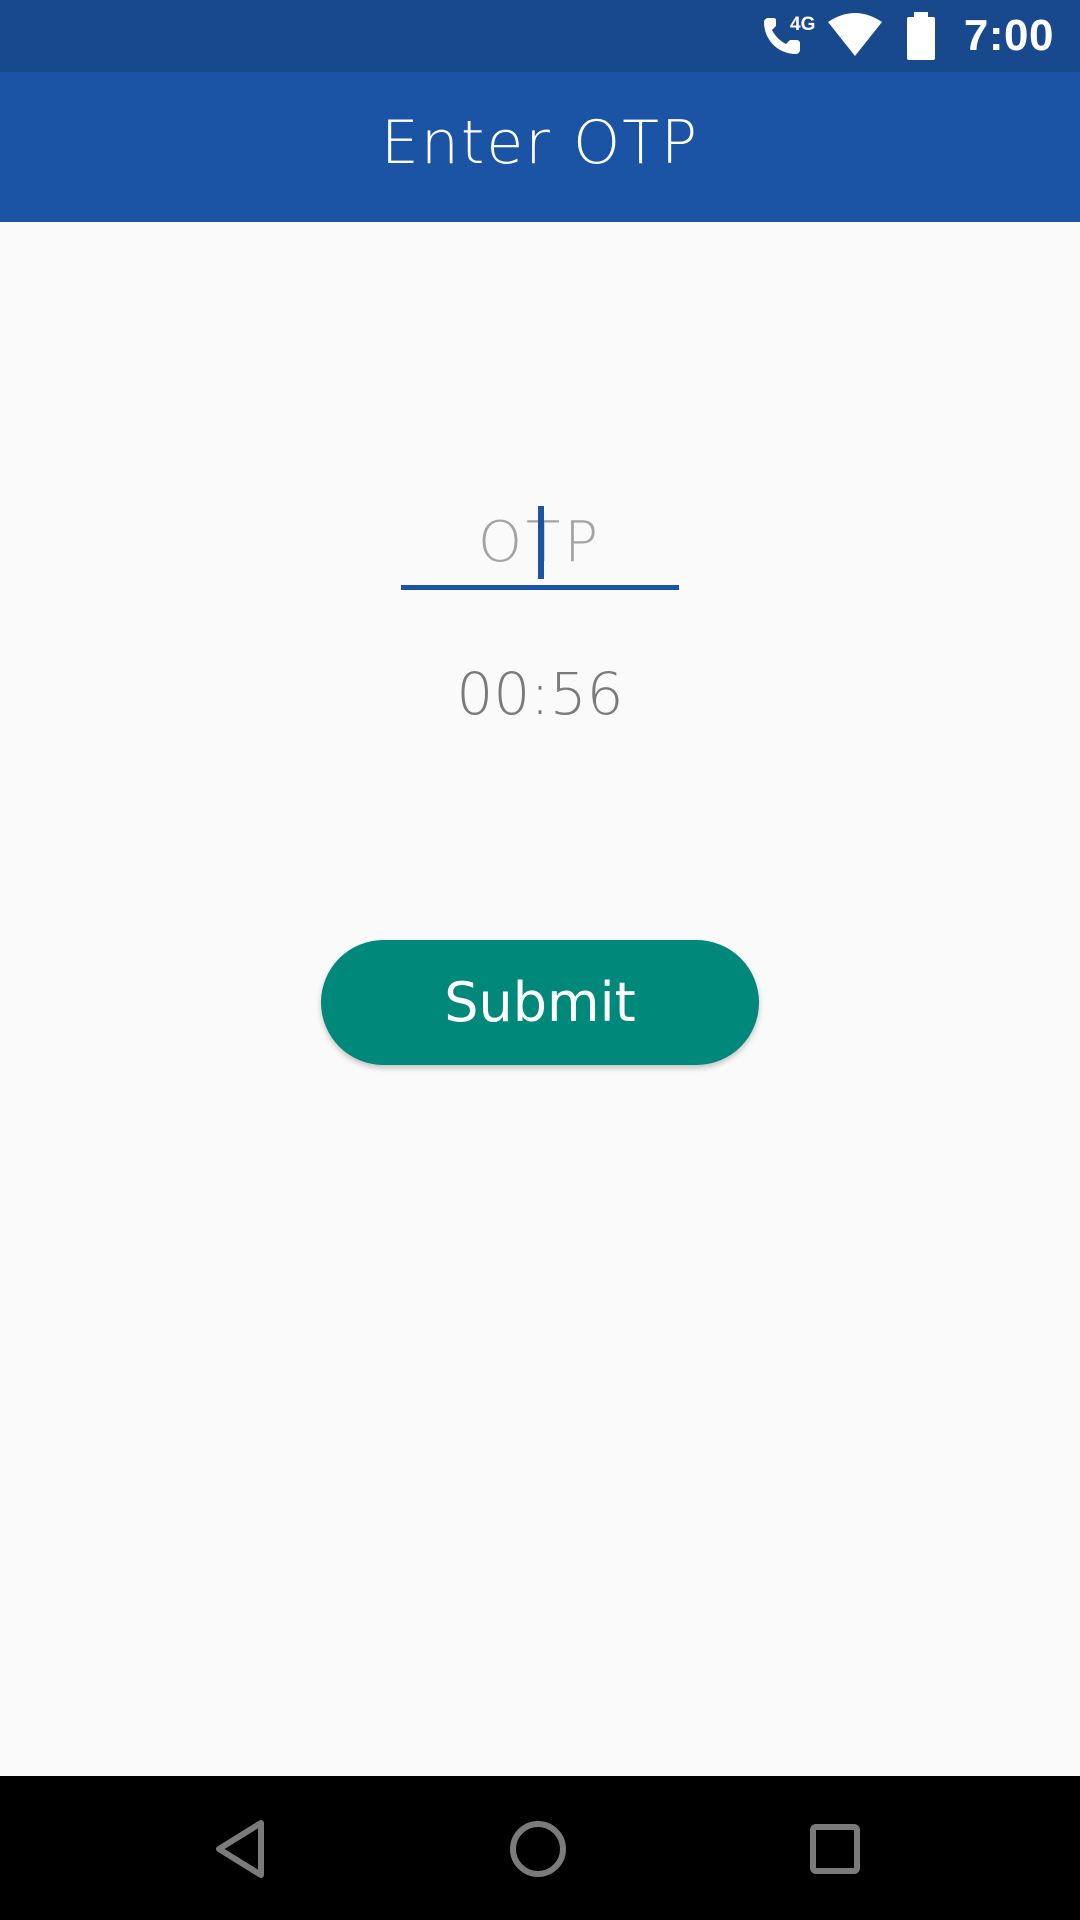 This screenshot has width=1080, height=1920. What do you see at coordinates (788, 36) in the screenshot?
I see `call-4g-icon: 4G` at bounding box center [788, 36].